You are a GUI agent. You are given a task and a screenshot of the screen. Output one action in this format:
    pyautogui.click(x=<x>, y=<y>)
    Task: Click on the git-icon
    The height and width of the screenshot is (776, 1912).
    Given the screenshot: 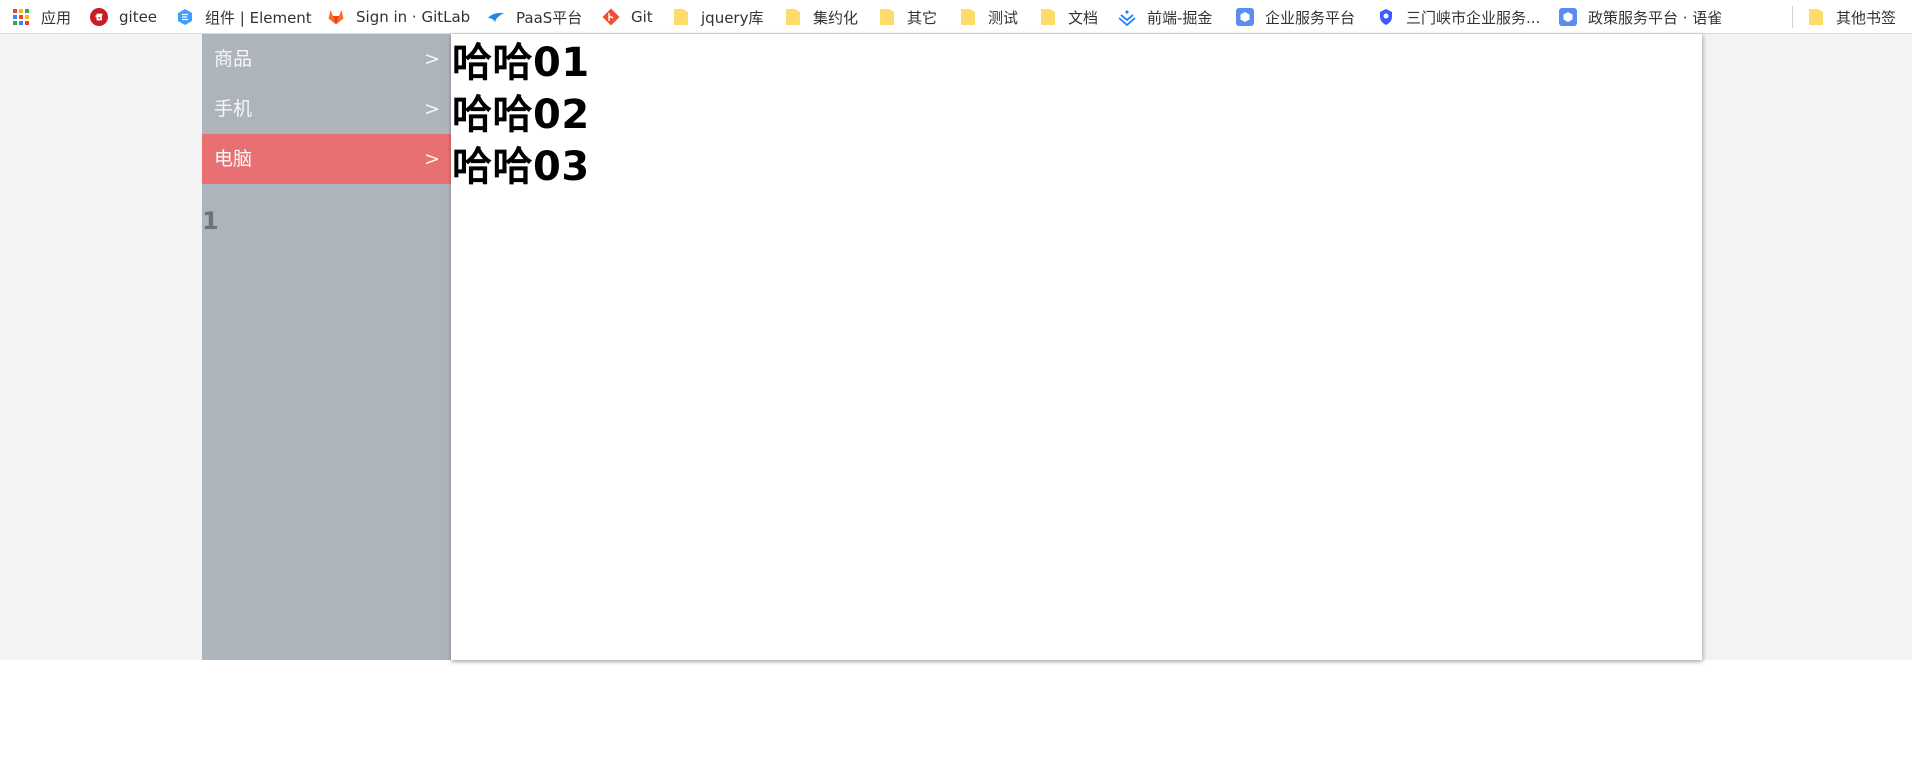 What is the action you would take?
    pyautogui.click(x=611, y=17)
    